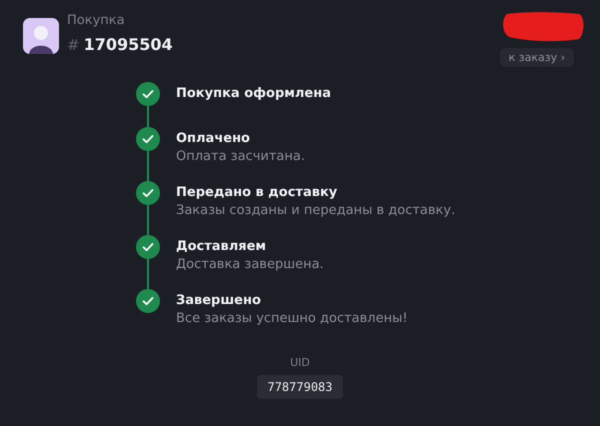 This screenshot has width=600, height=426. I want to click on step-description: Доставка завершена., so click(250, 265).